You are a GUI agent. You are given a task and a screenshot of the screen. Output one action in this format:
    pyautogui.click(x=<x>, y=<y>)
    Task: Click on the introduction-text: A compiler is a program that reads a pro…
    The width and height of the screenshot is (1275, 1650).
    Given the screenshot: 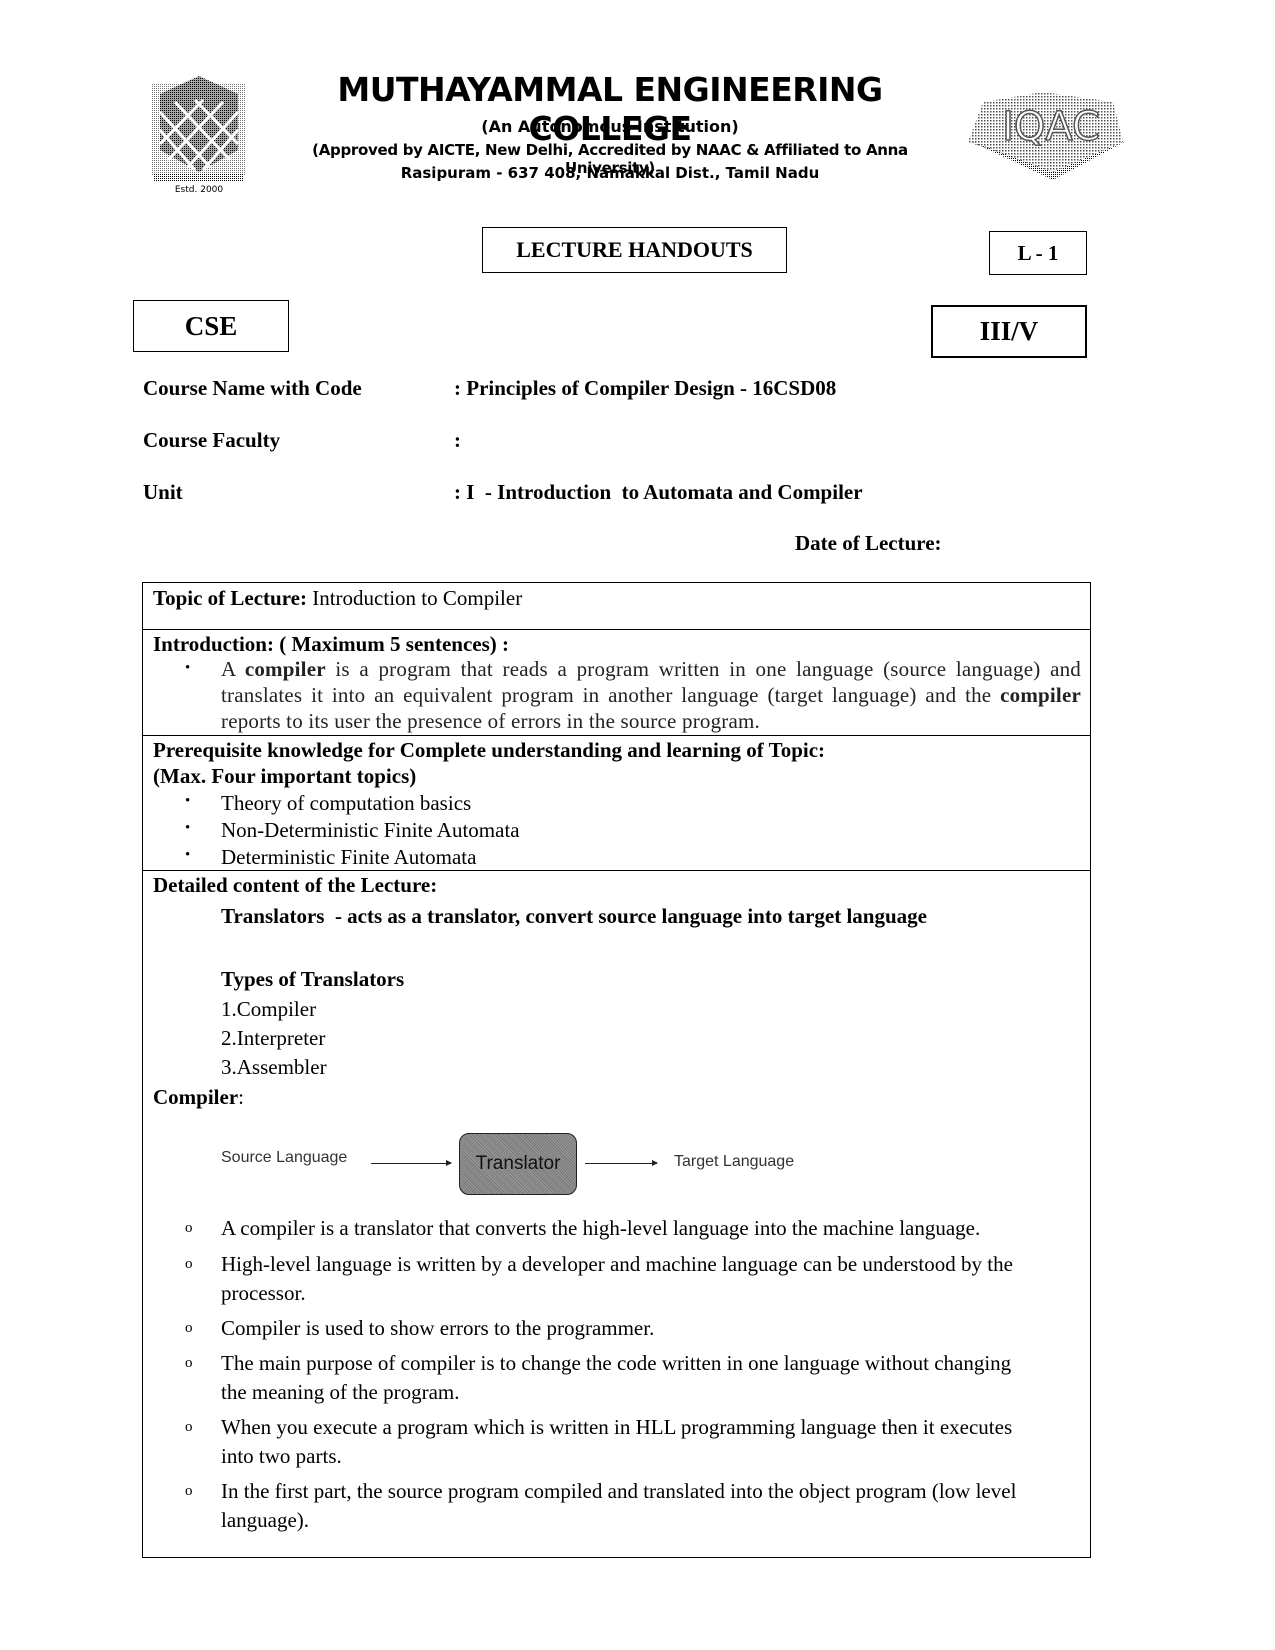 What is the action you would take?
    pyautogui.click(x=651, y=695)
    